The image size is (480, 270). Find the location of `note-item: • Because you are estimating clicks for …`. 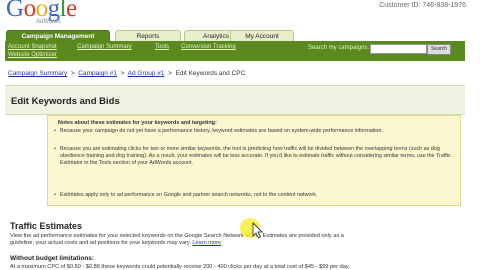

note-item: • Because you are estimating clicks for … is located at coordinates (255, 156).